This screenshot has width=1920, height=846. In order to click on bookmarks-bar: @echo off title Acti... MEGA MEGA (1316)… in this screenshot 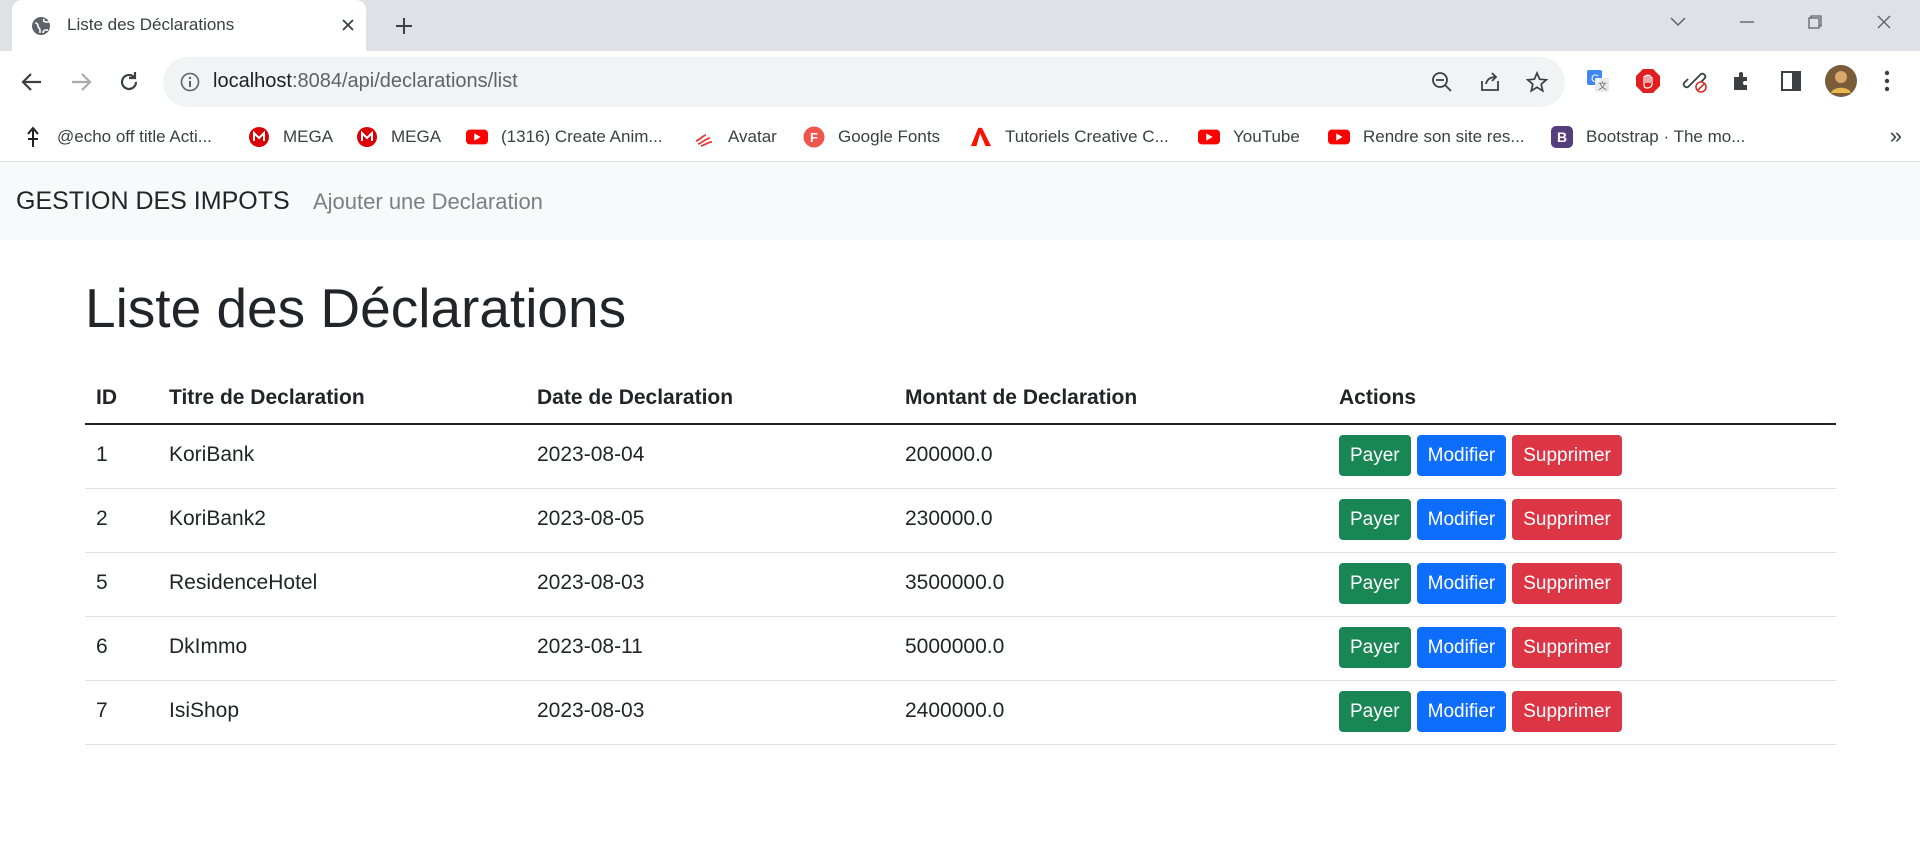, I will do `click(960, 137)`.